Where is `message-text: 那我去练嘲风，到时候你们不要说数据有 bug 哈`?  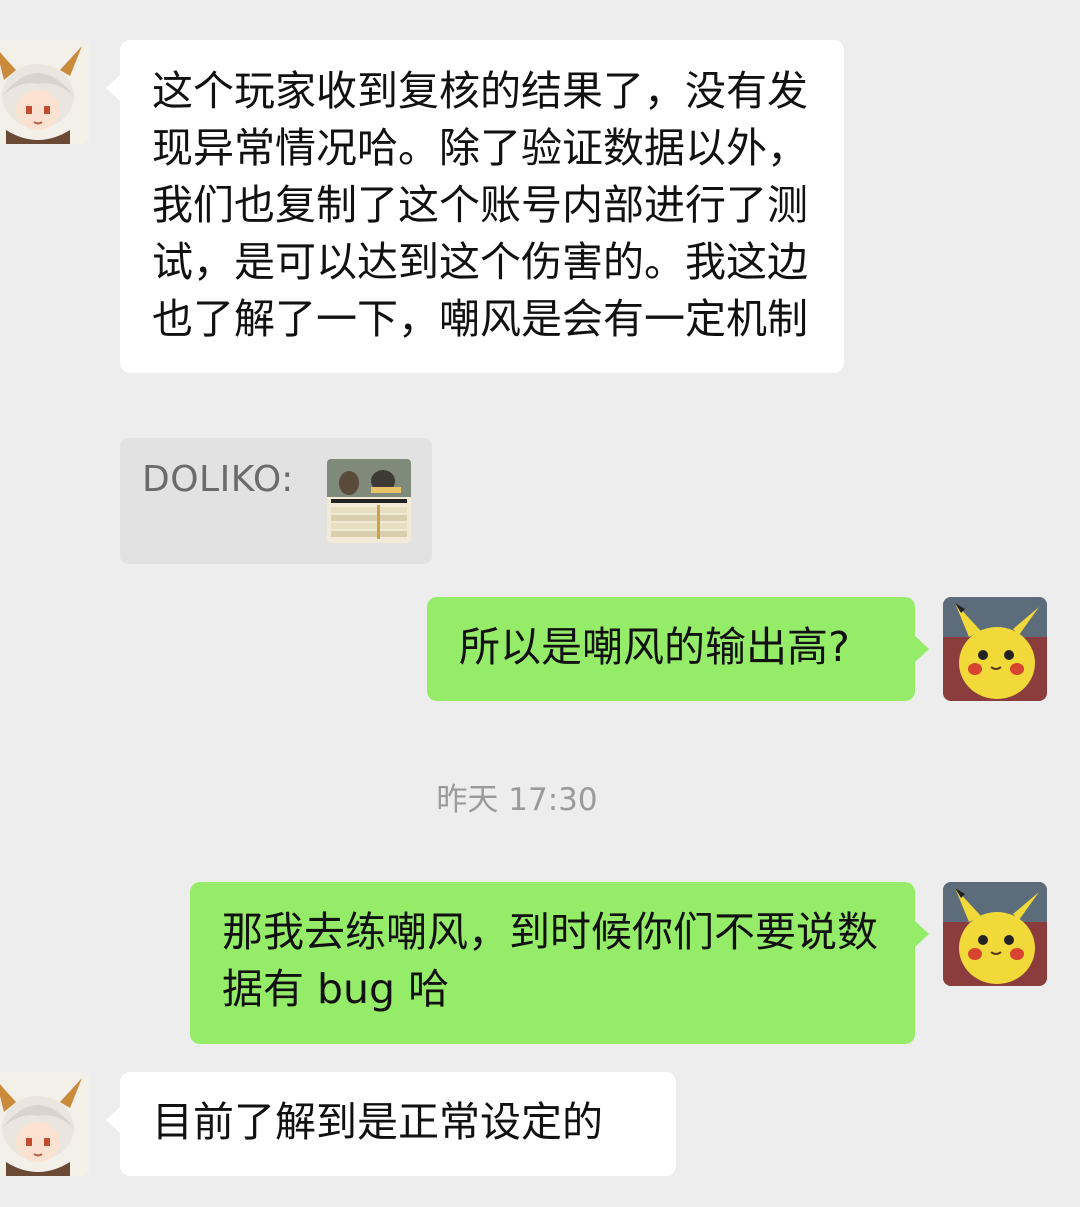 message-text: 那我去练嘲风，到时候你们不要说数据有 bug 哈 is located at coordinates (550, 960).